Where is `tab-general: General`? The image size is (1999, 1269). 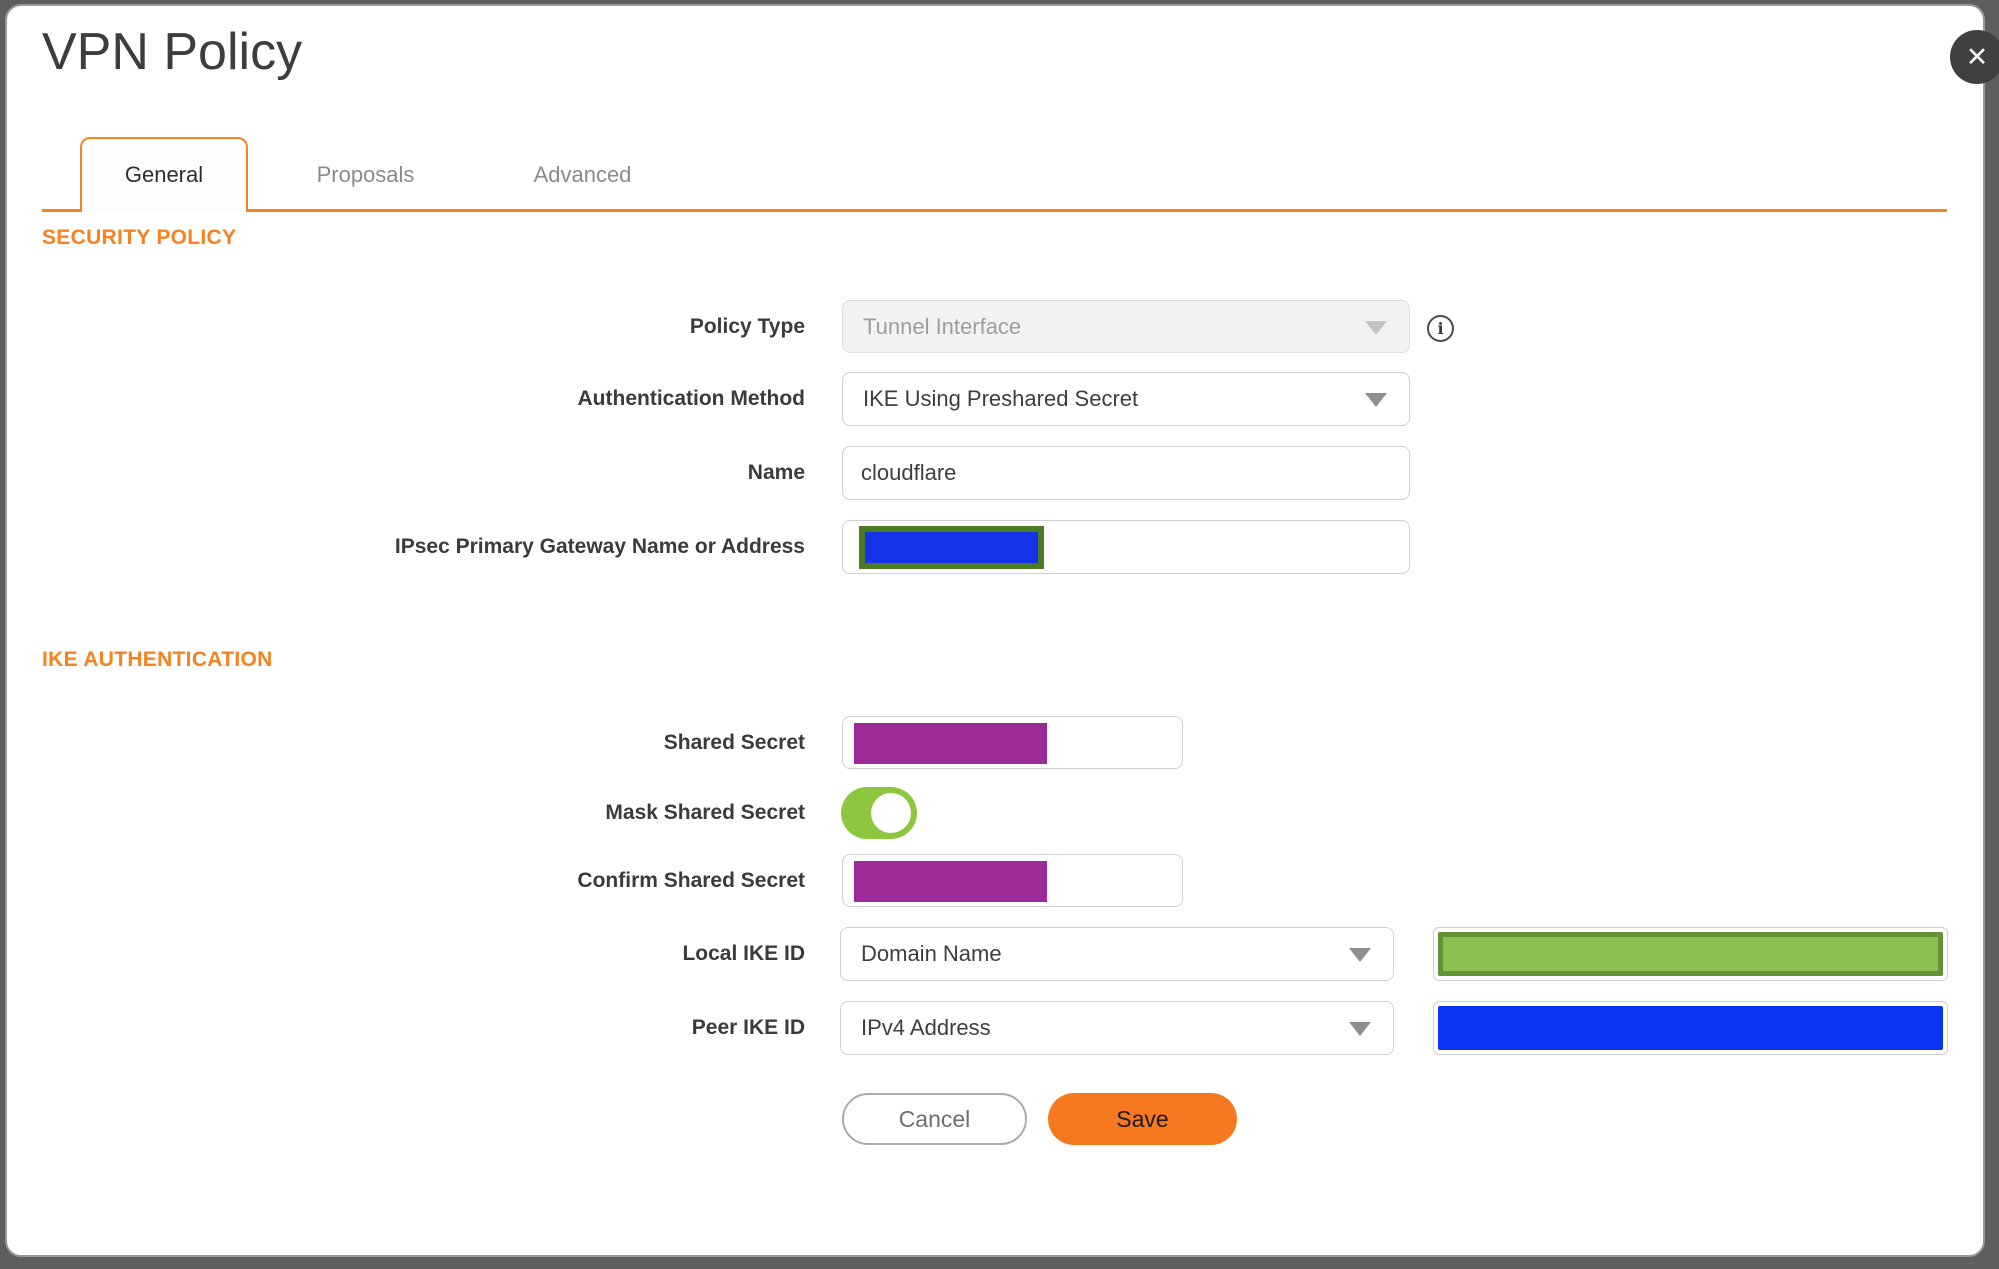 tab-general: General is located at coordinates (164, 174).